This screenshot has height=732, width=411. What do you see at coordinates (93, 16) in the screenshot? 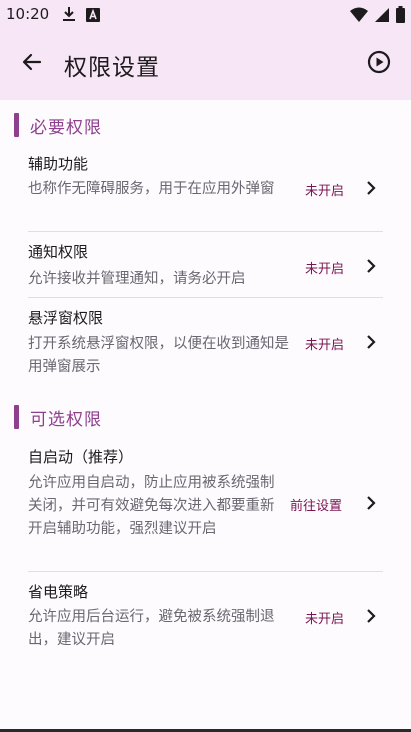
I see `text-a-icon` at bounding box center [93, 16].